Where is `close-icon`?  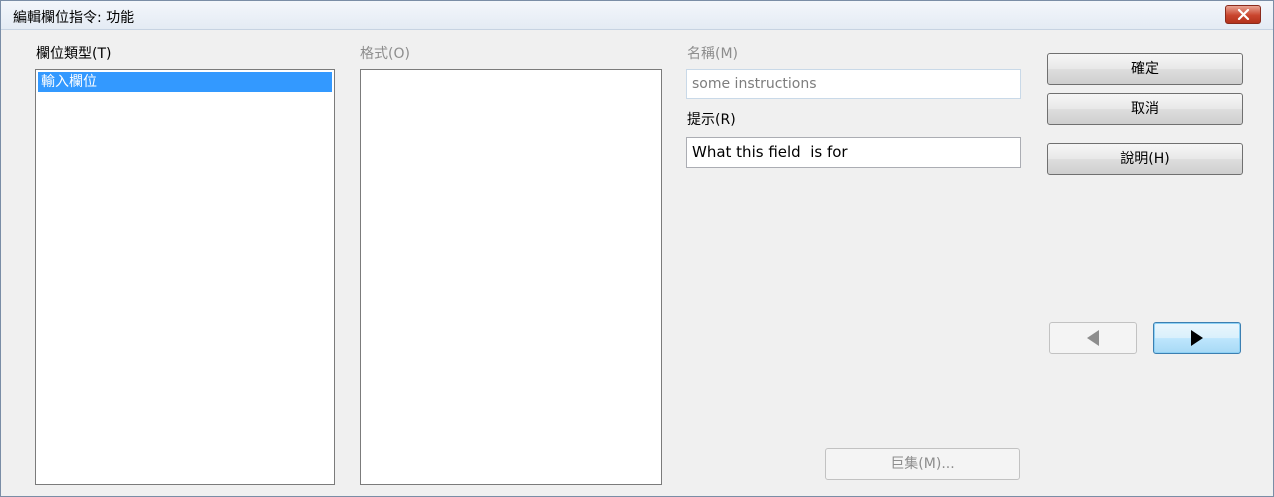
close-icon is located at coordinates (1243, 14).